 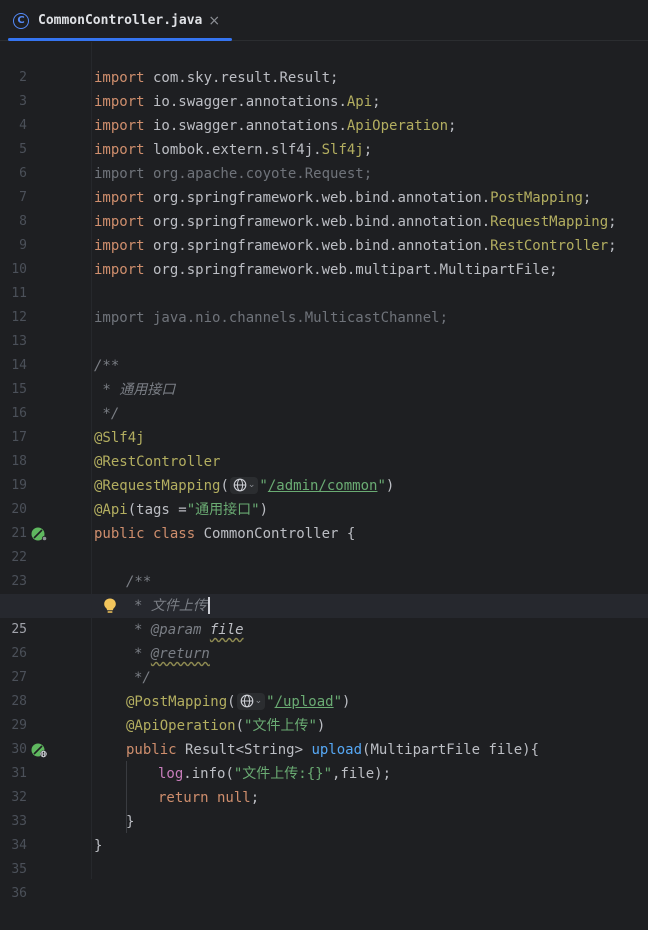 What do you see at coordinates (142, 678) in the screenshot?
I see `doc-comment: */` at bounding box center [142, 678].